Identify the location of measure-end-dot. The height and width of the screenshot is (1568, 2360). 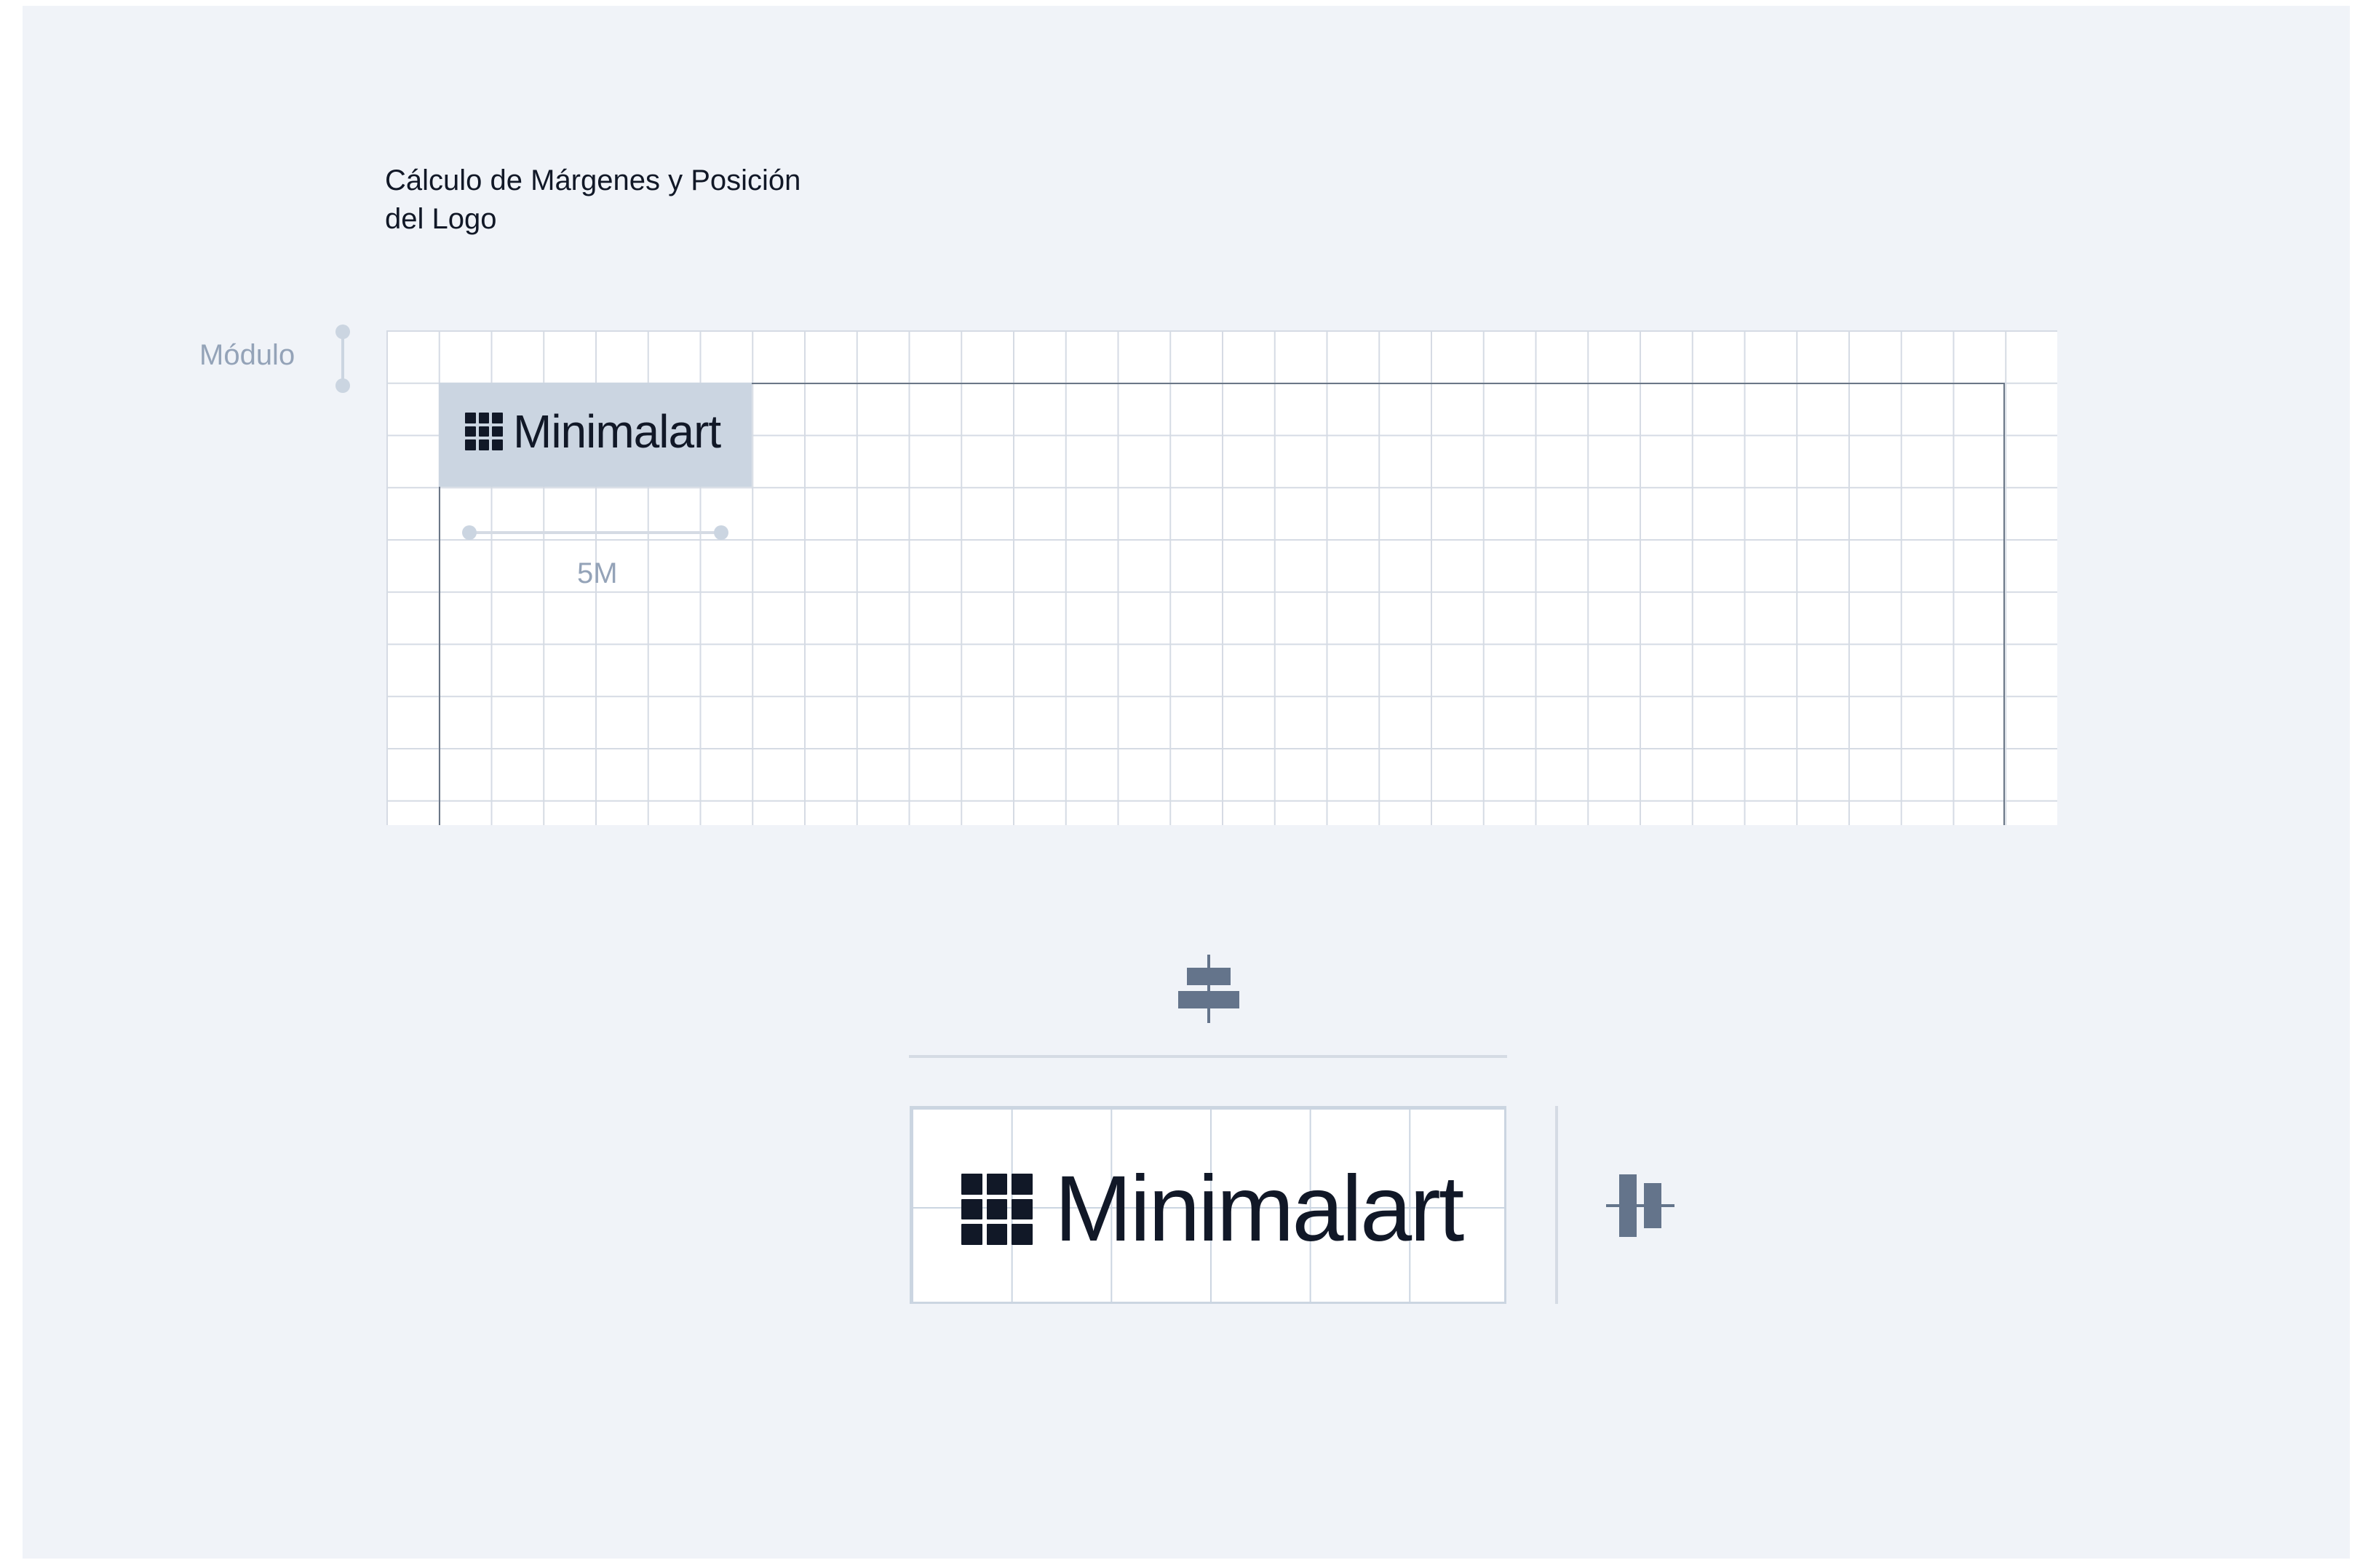
(721, 532).